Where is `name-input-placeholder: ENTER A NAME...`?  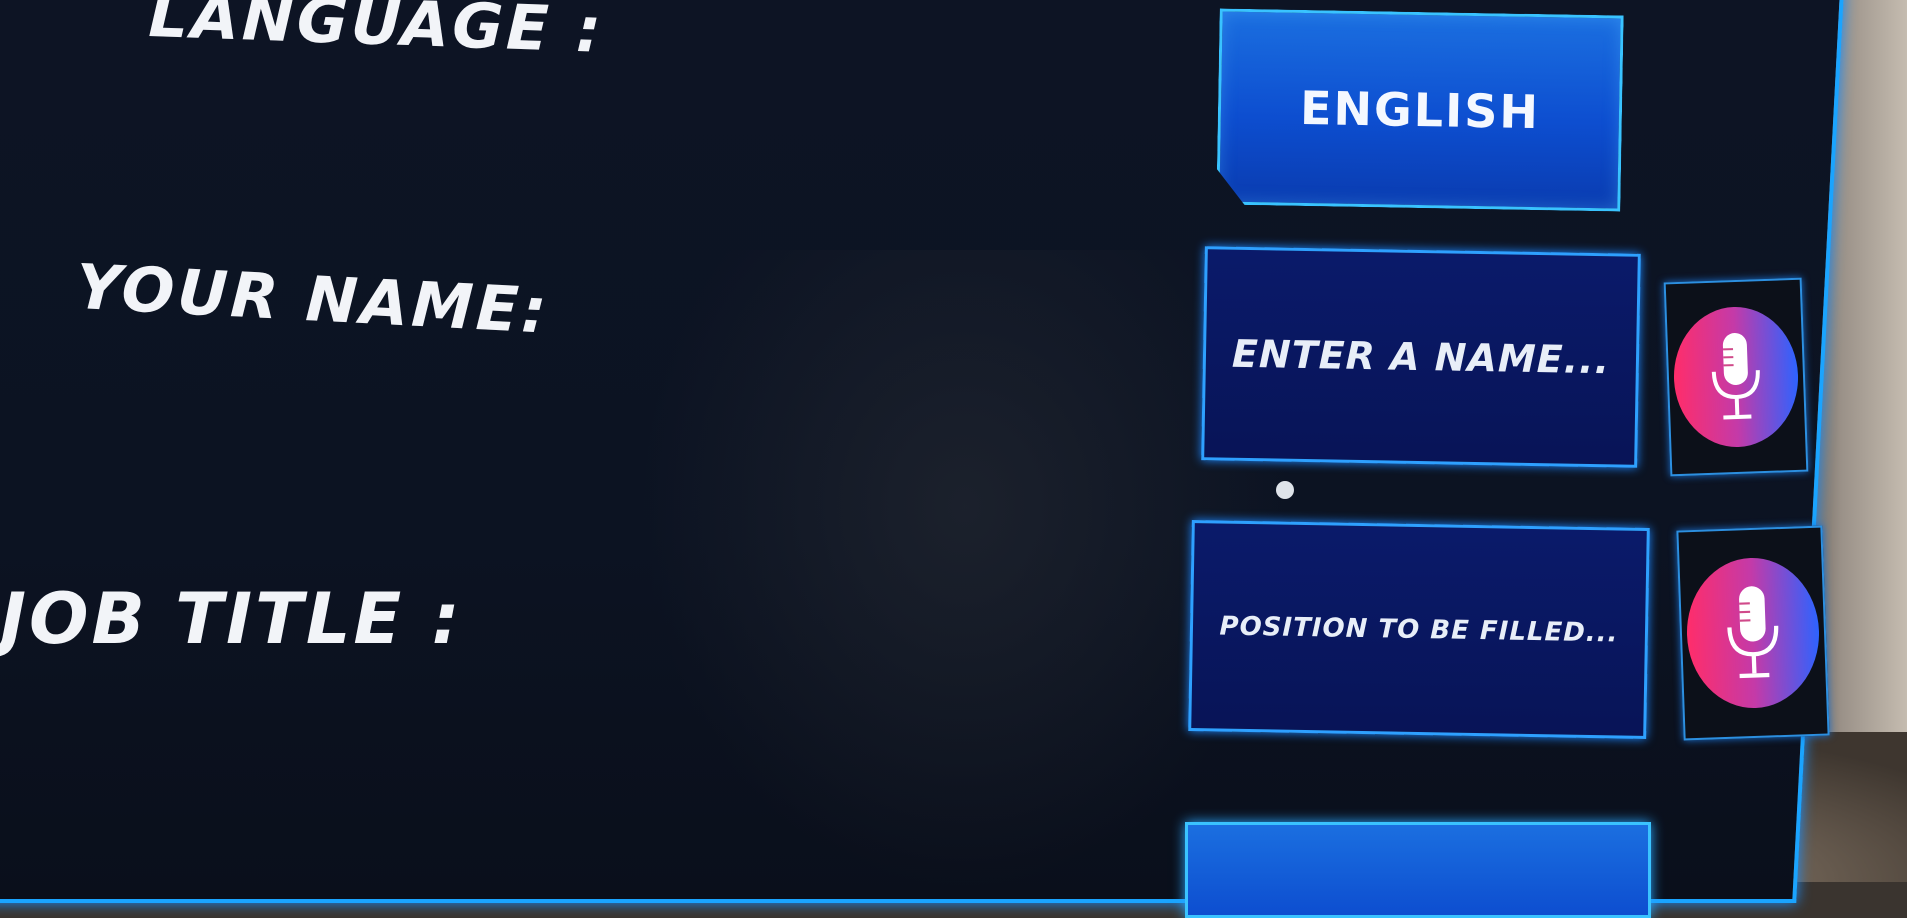
name-input-placeholder: ENTER A NAME... is located at coordinates (1421, 357).